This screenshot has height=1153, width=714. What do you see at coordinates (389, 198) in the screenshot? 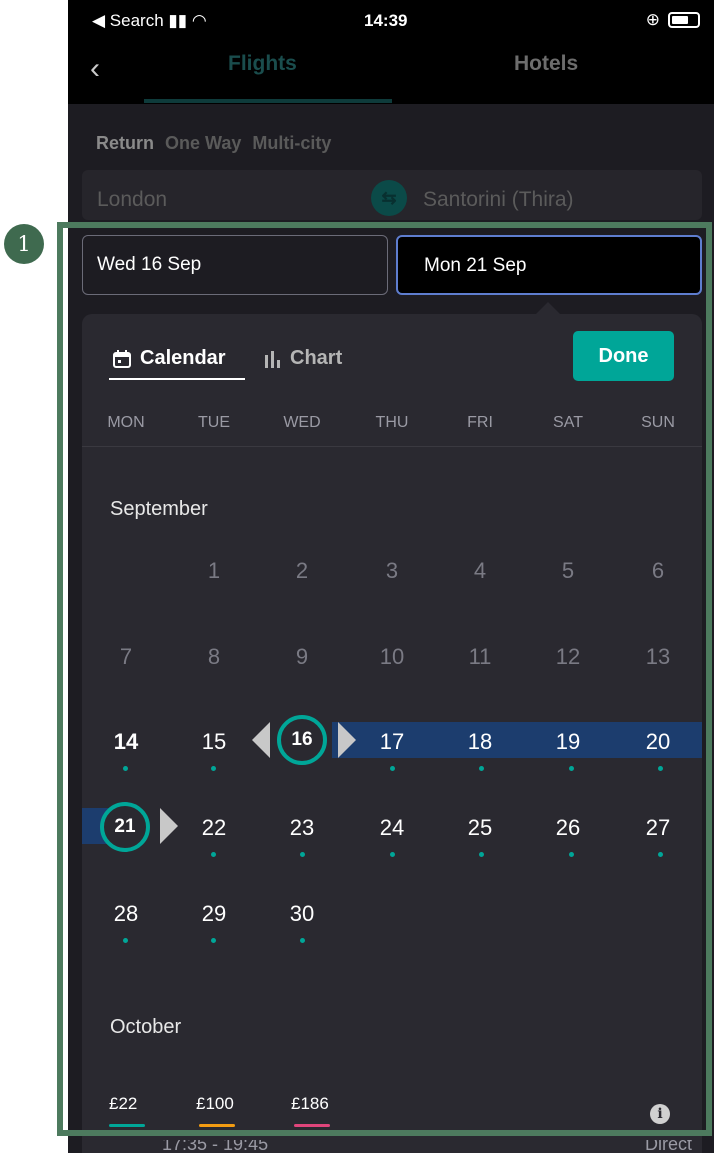
I see `swap-icon: ⇆` at bounding box center [389, 198].